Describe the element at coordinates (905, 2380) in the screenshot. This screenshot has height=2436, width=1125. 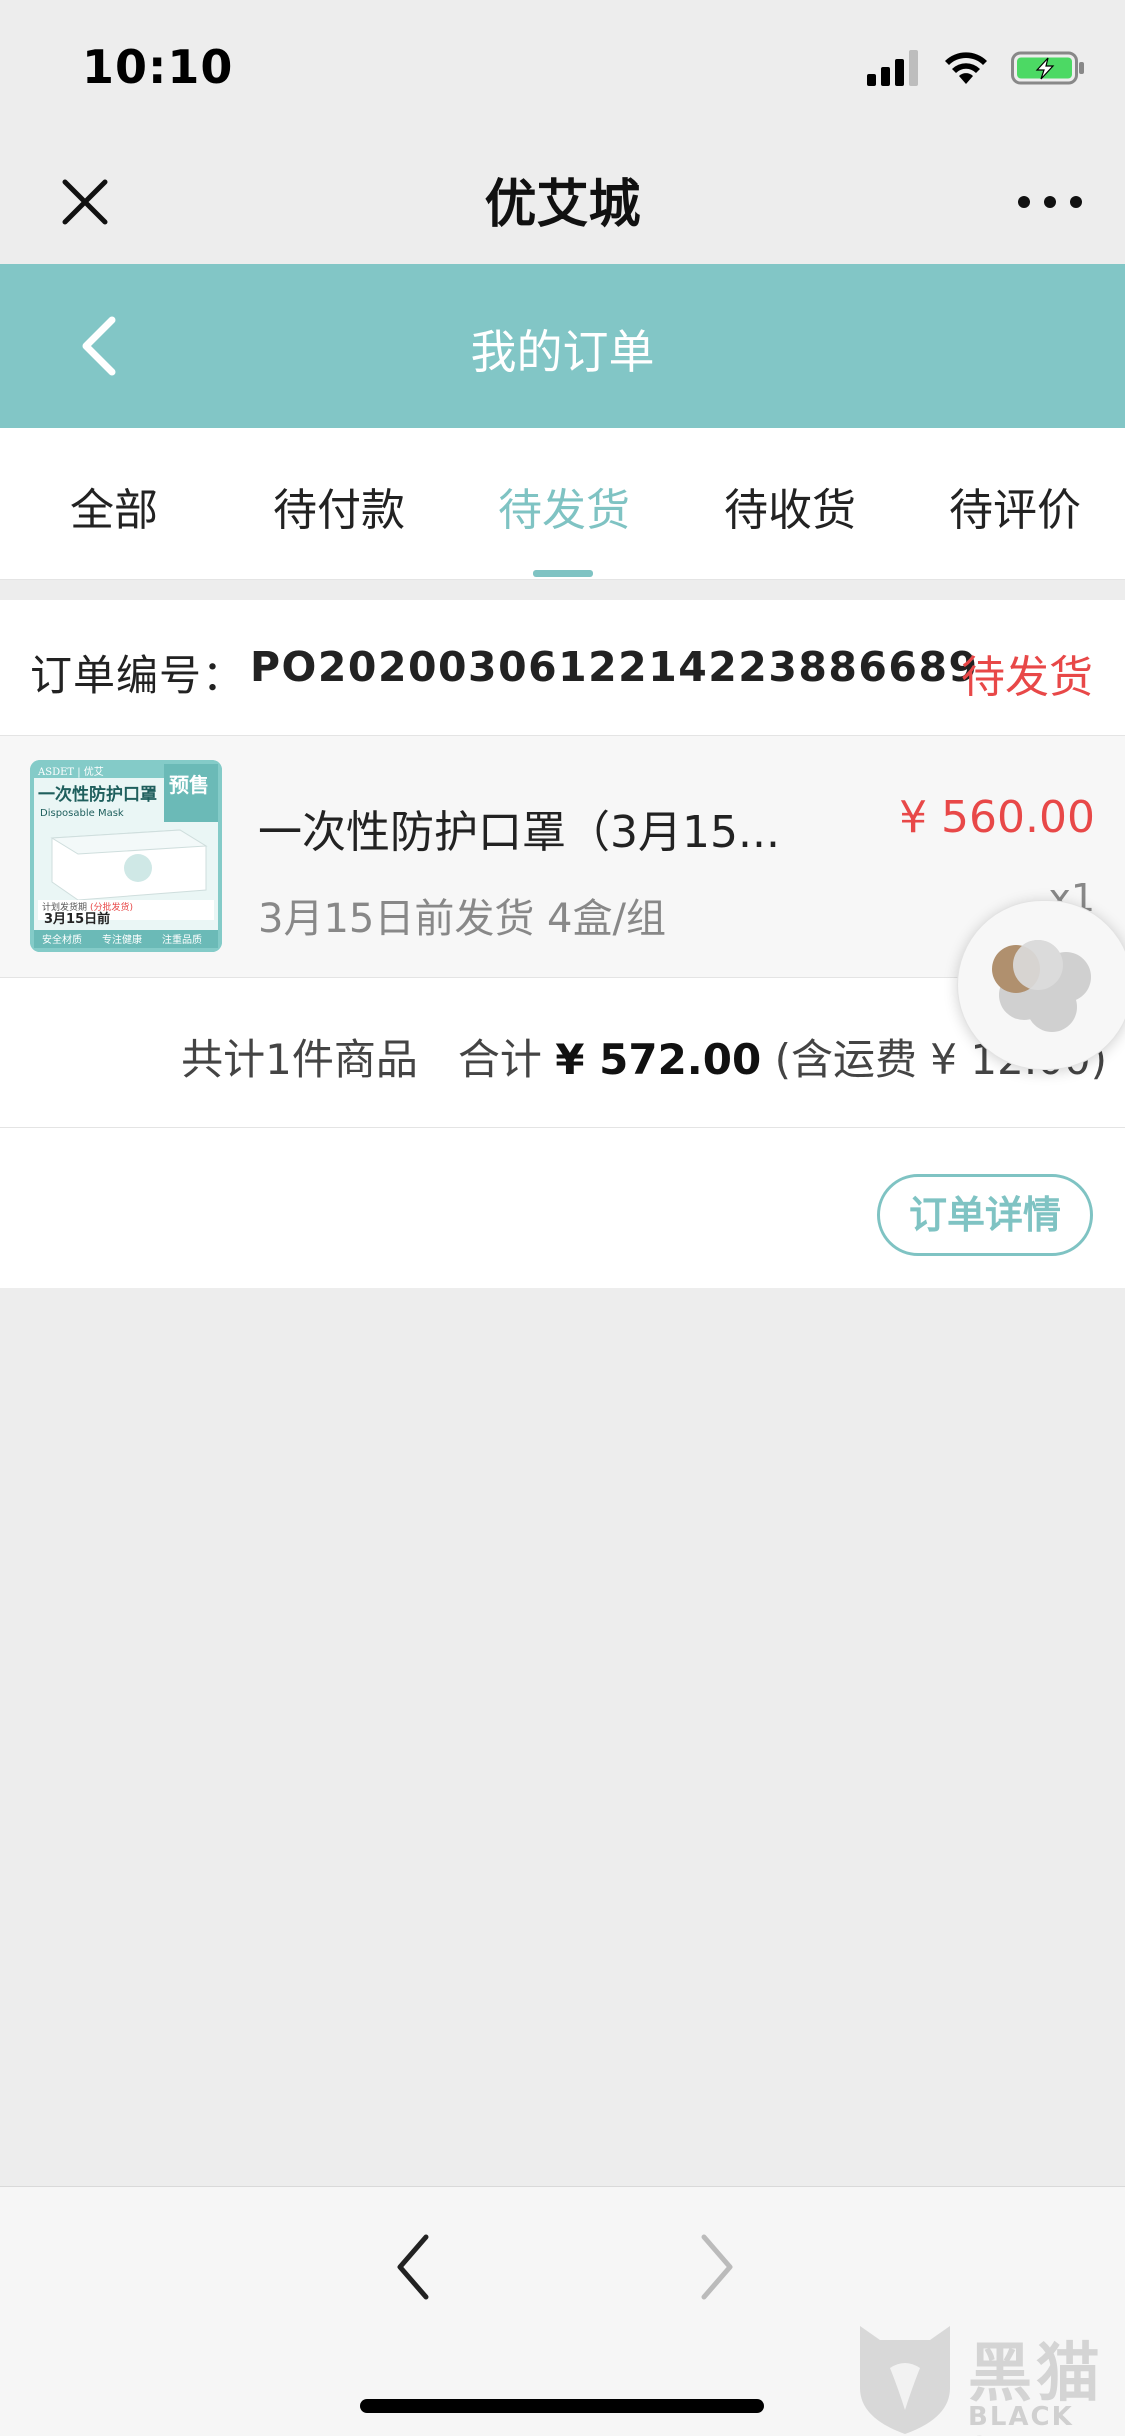
I see `black-cat-logo-icon` at that location.